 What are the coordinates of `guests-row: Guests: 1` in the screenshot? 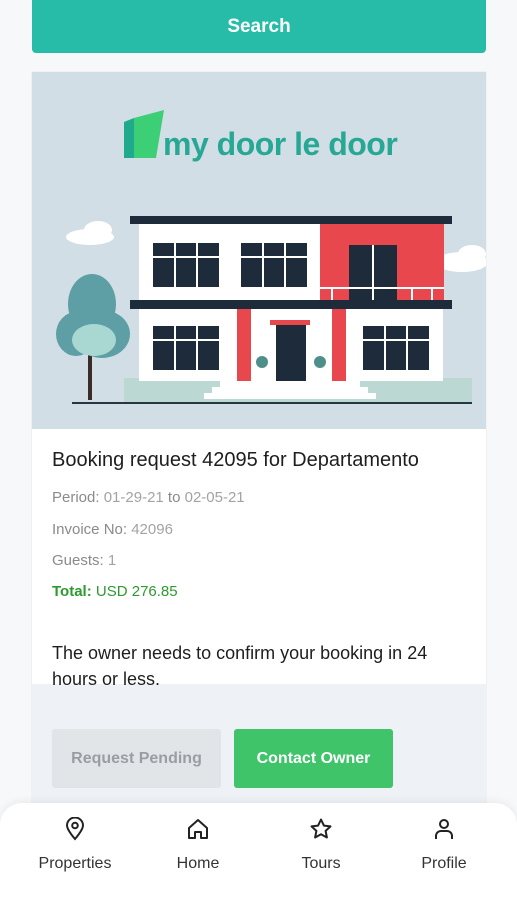 It's located at (84, 560).